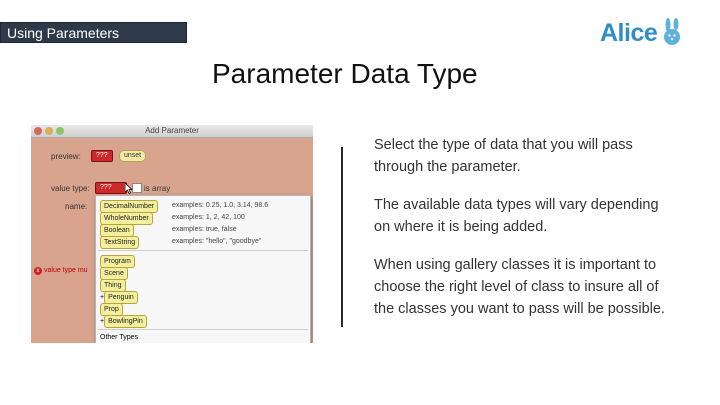  Describe the element at coordinates (76, 206) in the screenshot. I see `name-label: name:` at that location.